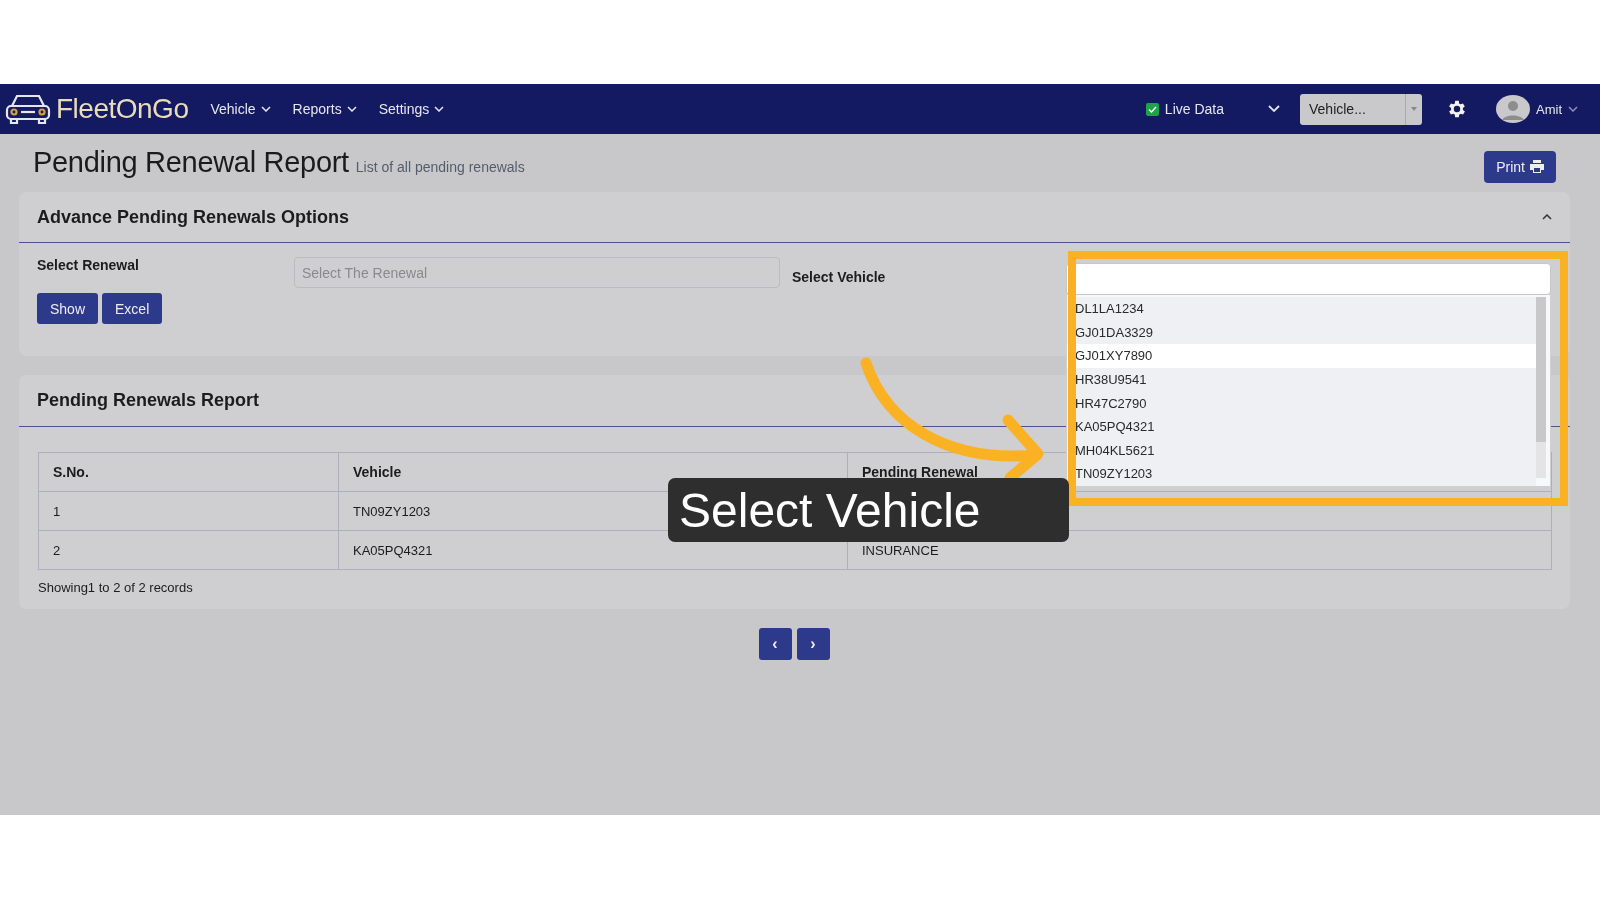  I want to click on dropdown-option: GJ01XY7890, so click(1301, 356).